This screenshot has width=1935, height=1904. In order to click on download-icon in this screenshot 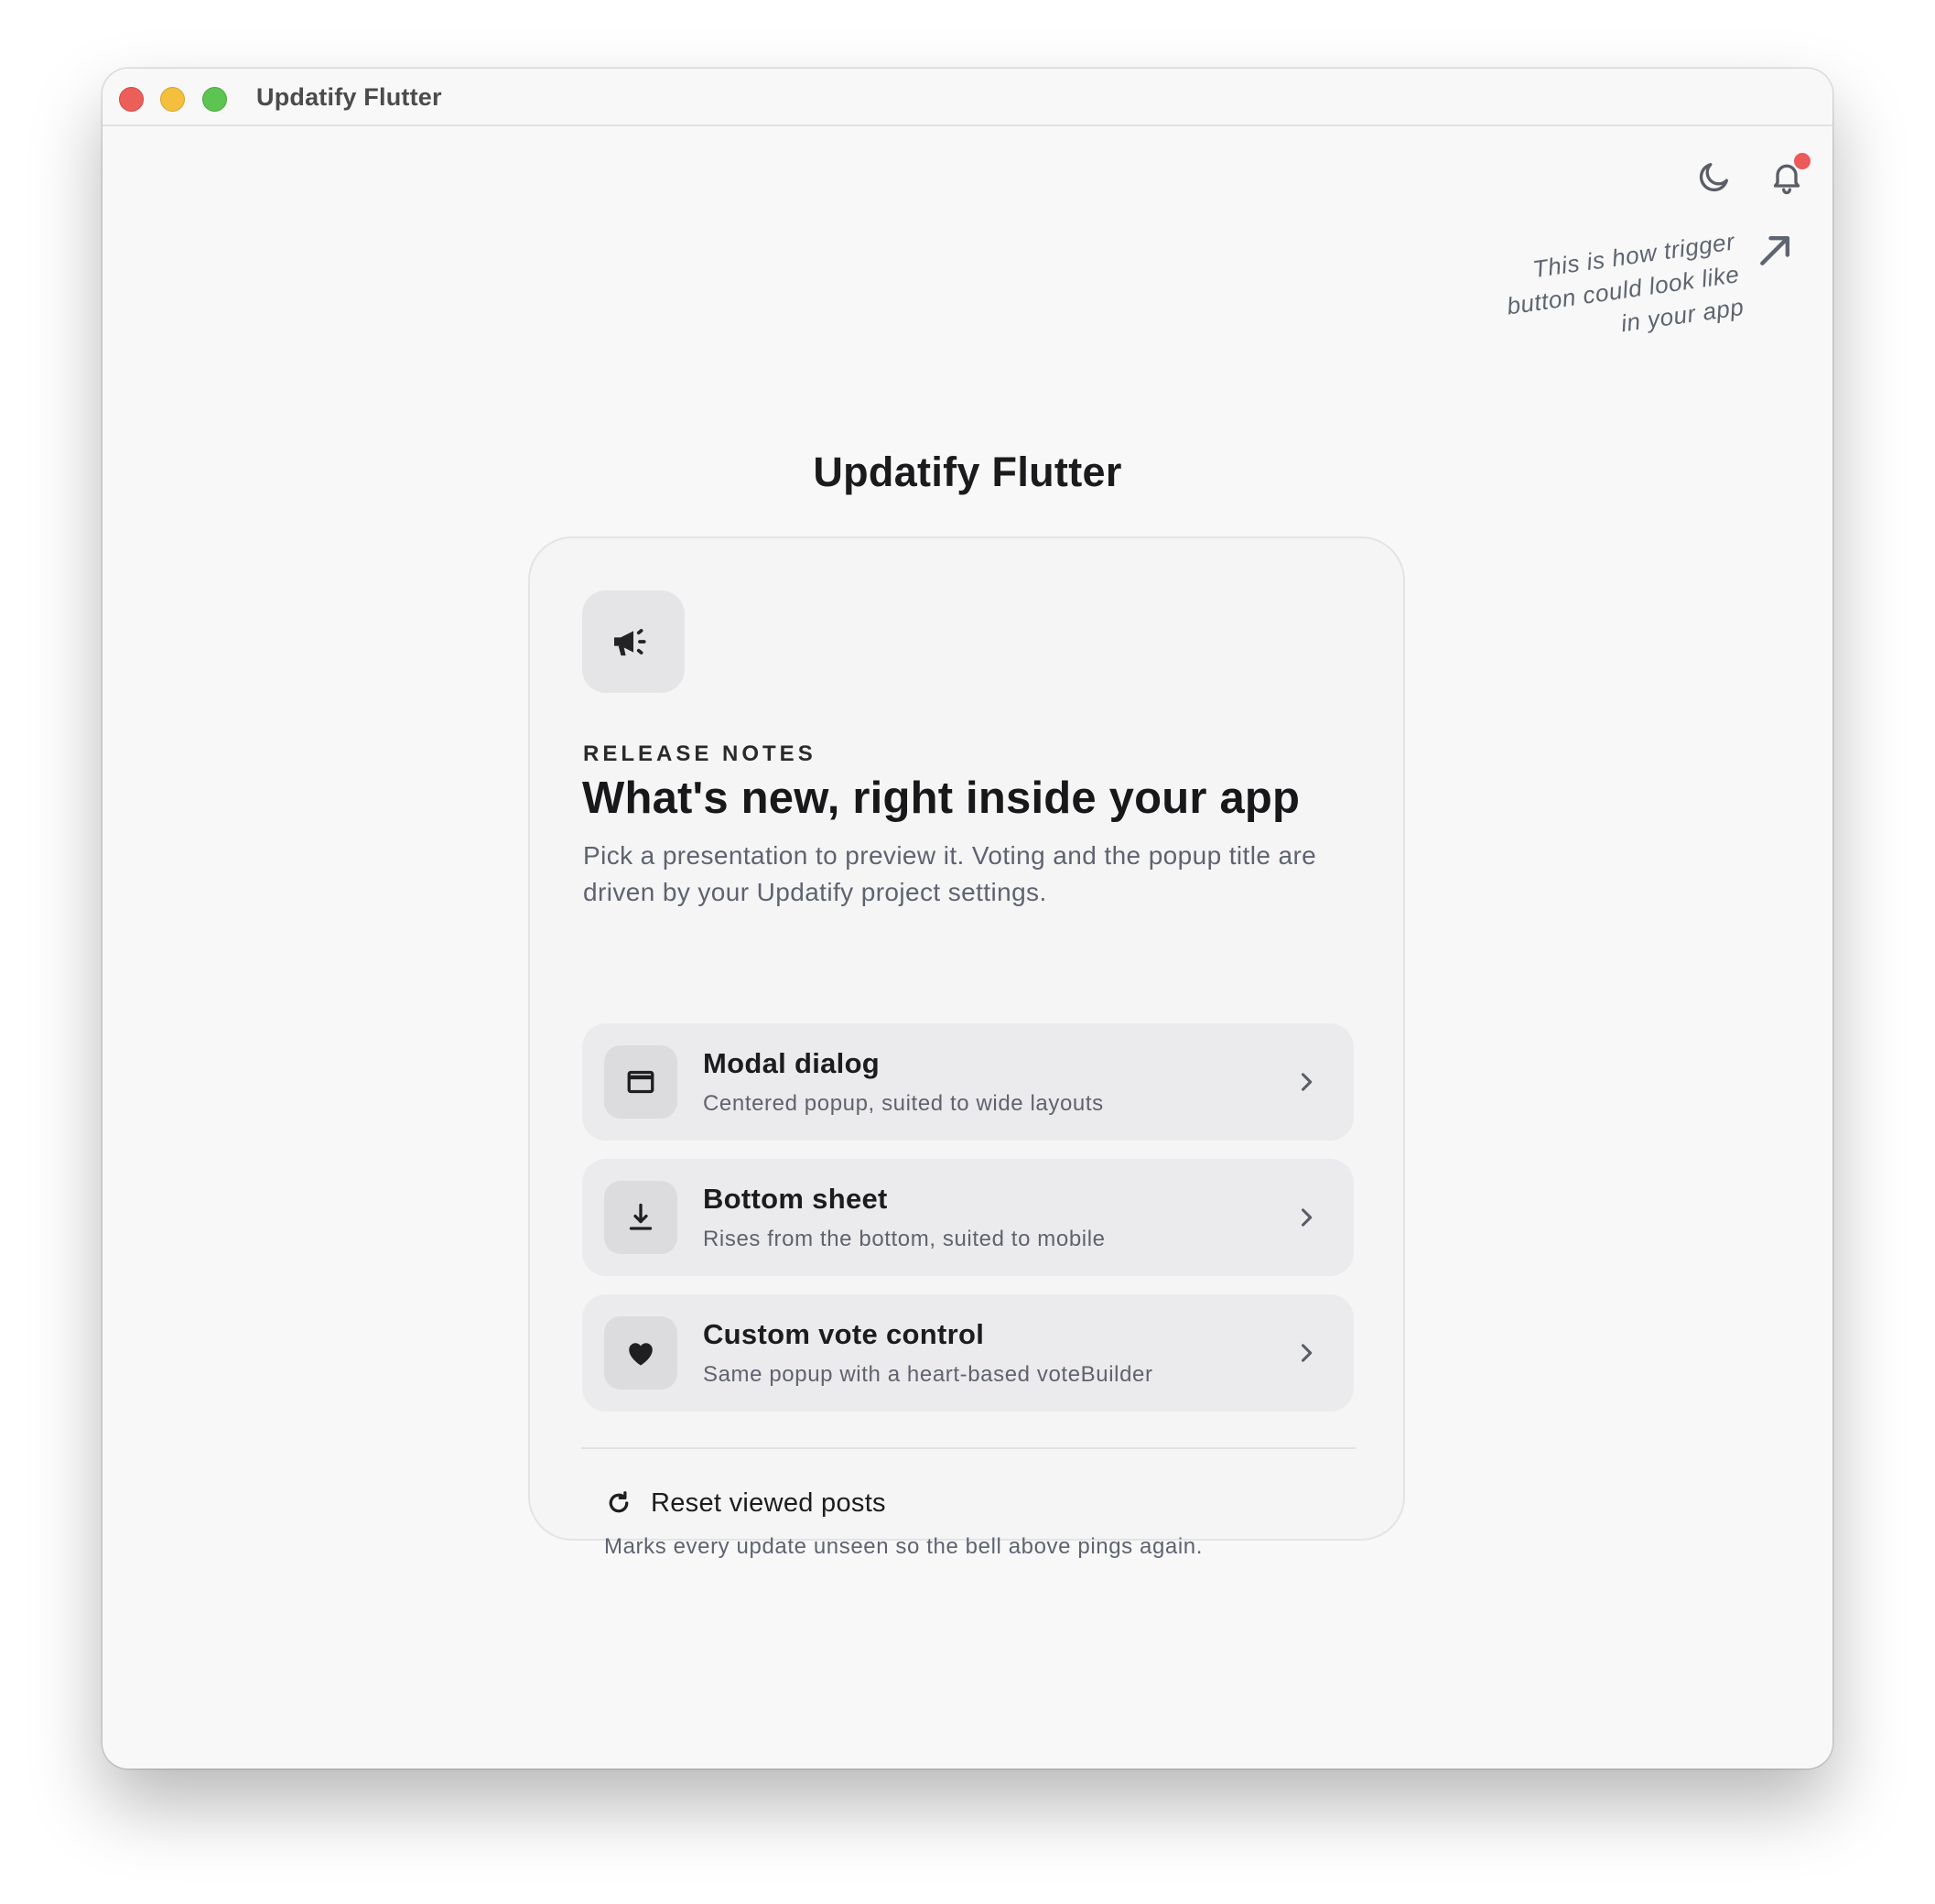, I will do `click(641, 1216)`.